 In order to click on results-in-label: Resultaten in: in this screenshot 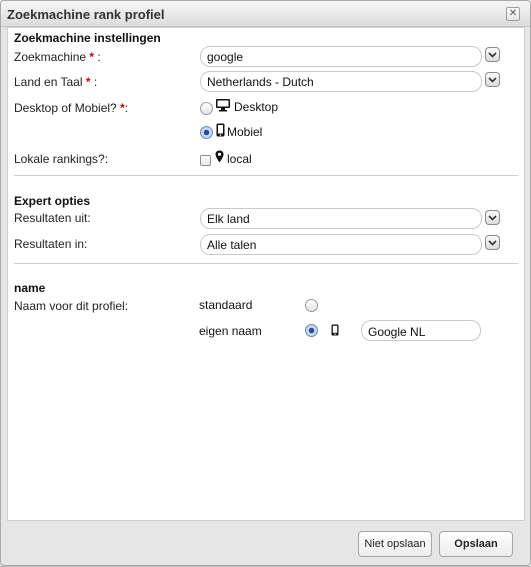, I will do `click(51, 244)`.